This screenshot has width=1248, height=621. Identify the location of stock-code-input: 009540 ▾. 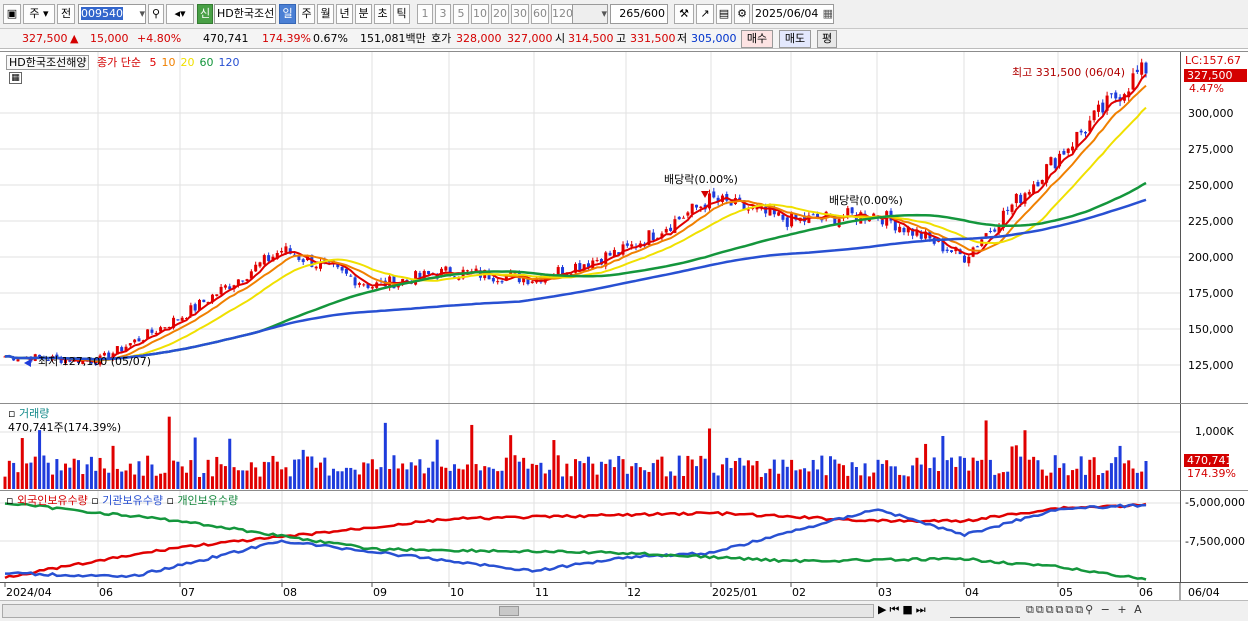
(112, 14).